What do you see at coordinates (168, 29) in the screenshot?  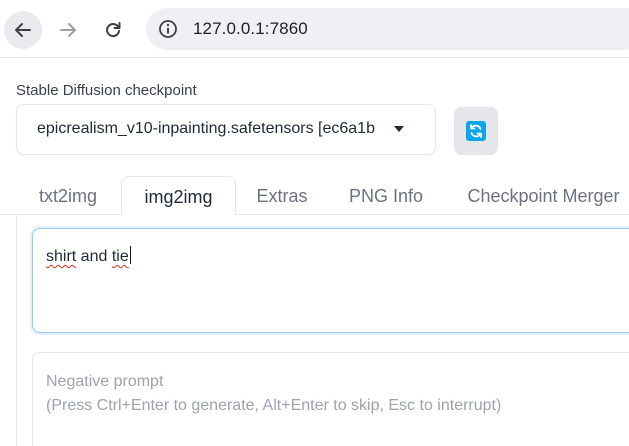 I see `info-circle-icon` at bounding box center [168, 29].